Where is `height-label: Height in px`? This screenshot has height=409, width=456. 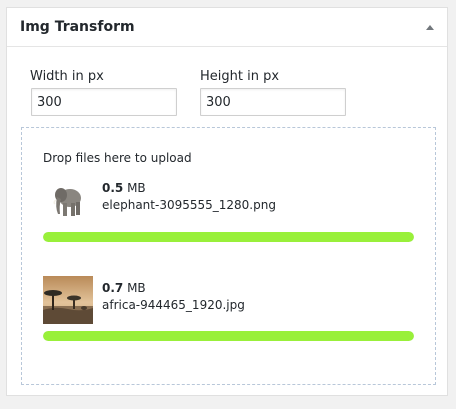 height-label: Height in px is located at coordinates (240, 76).